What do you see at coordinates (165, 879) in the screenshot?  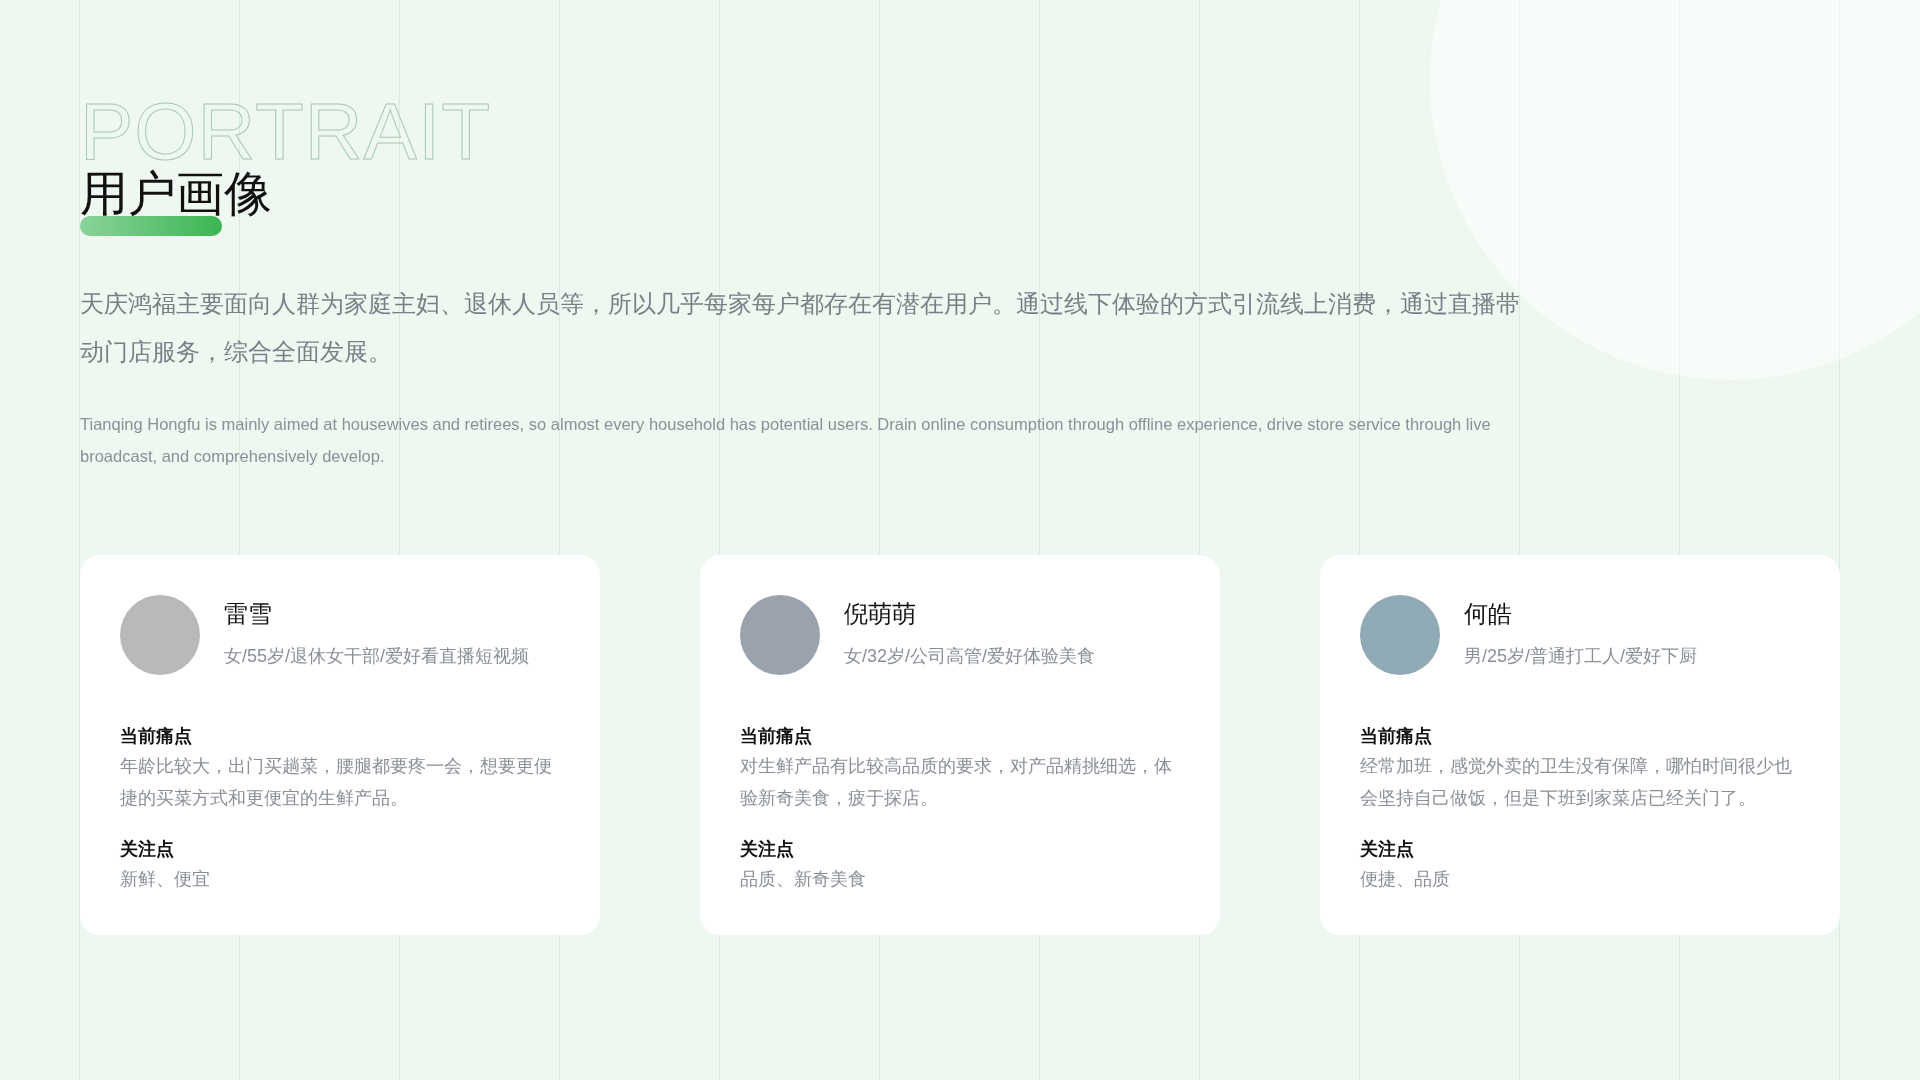 I see `focus-text: 新鲜、便宜` at bounding box center [165, 879].